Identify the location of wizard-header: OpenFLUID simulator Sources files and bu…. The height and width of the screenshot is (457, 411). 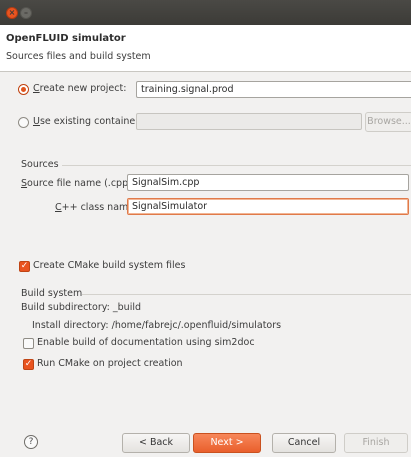
(205, 48).